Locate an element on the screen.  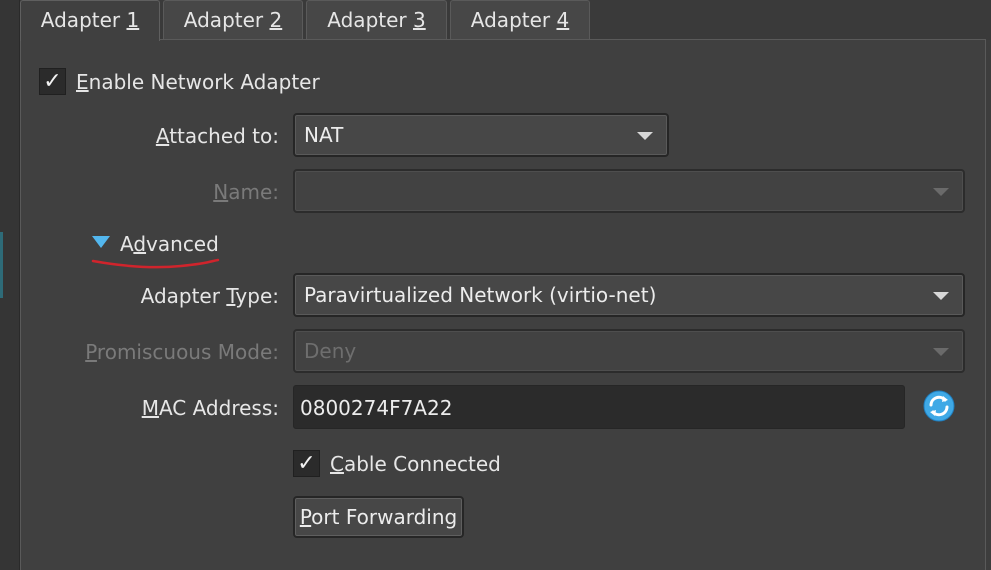
cable-connected-label: Cable Connected is located at coordinates (415, 464).